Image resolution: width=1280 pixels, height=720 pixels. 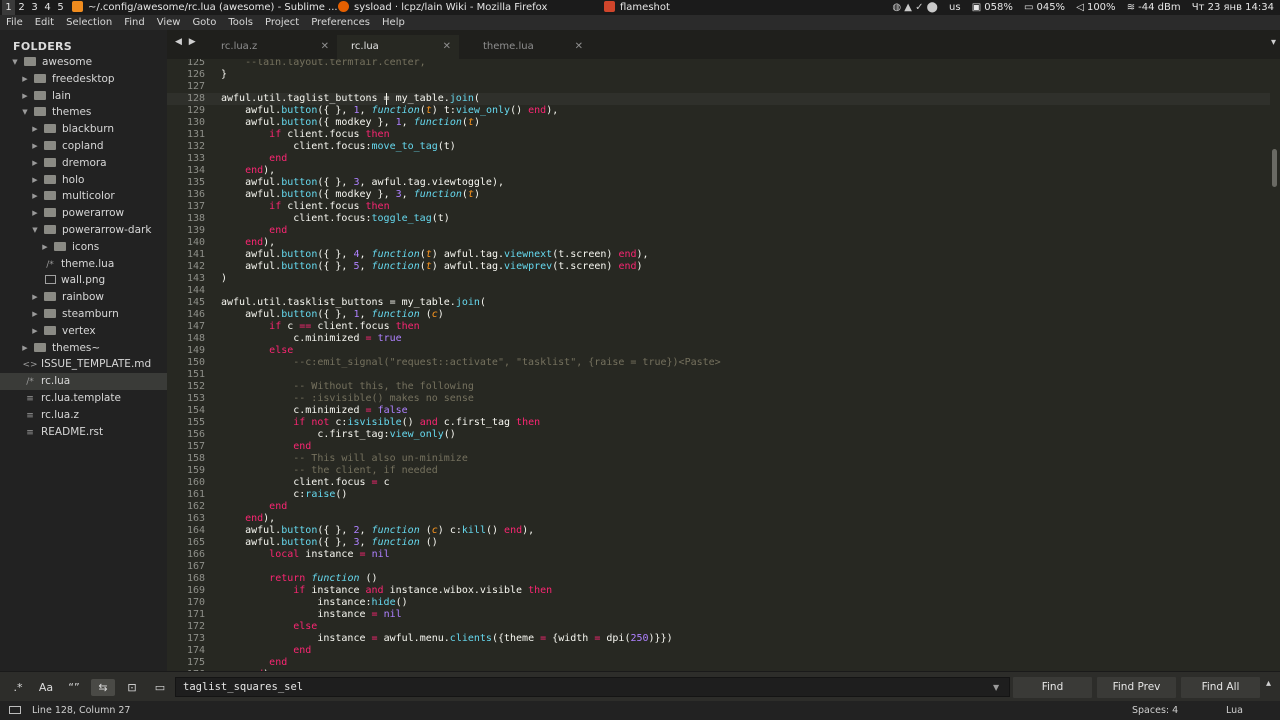 I want to click on menu-edit: Edit, so click(x=44, y=22).